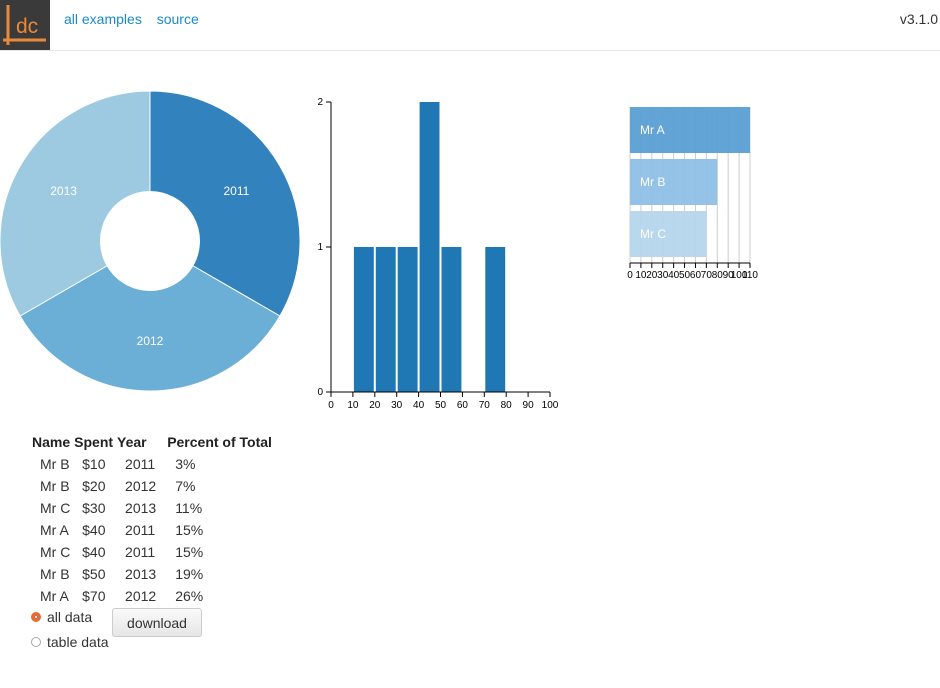 The height and width of the screenshot is (688, 940). What do you see at coordinates (485, 405) in the screenshot?
I see `x-tick-label: 70` at bounding box center [485, 405].